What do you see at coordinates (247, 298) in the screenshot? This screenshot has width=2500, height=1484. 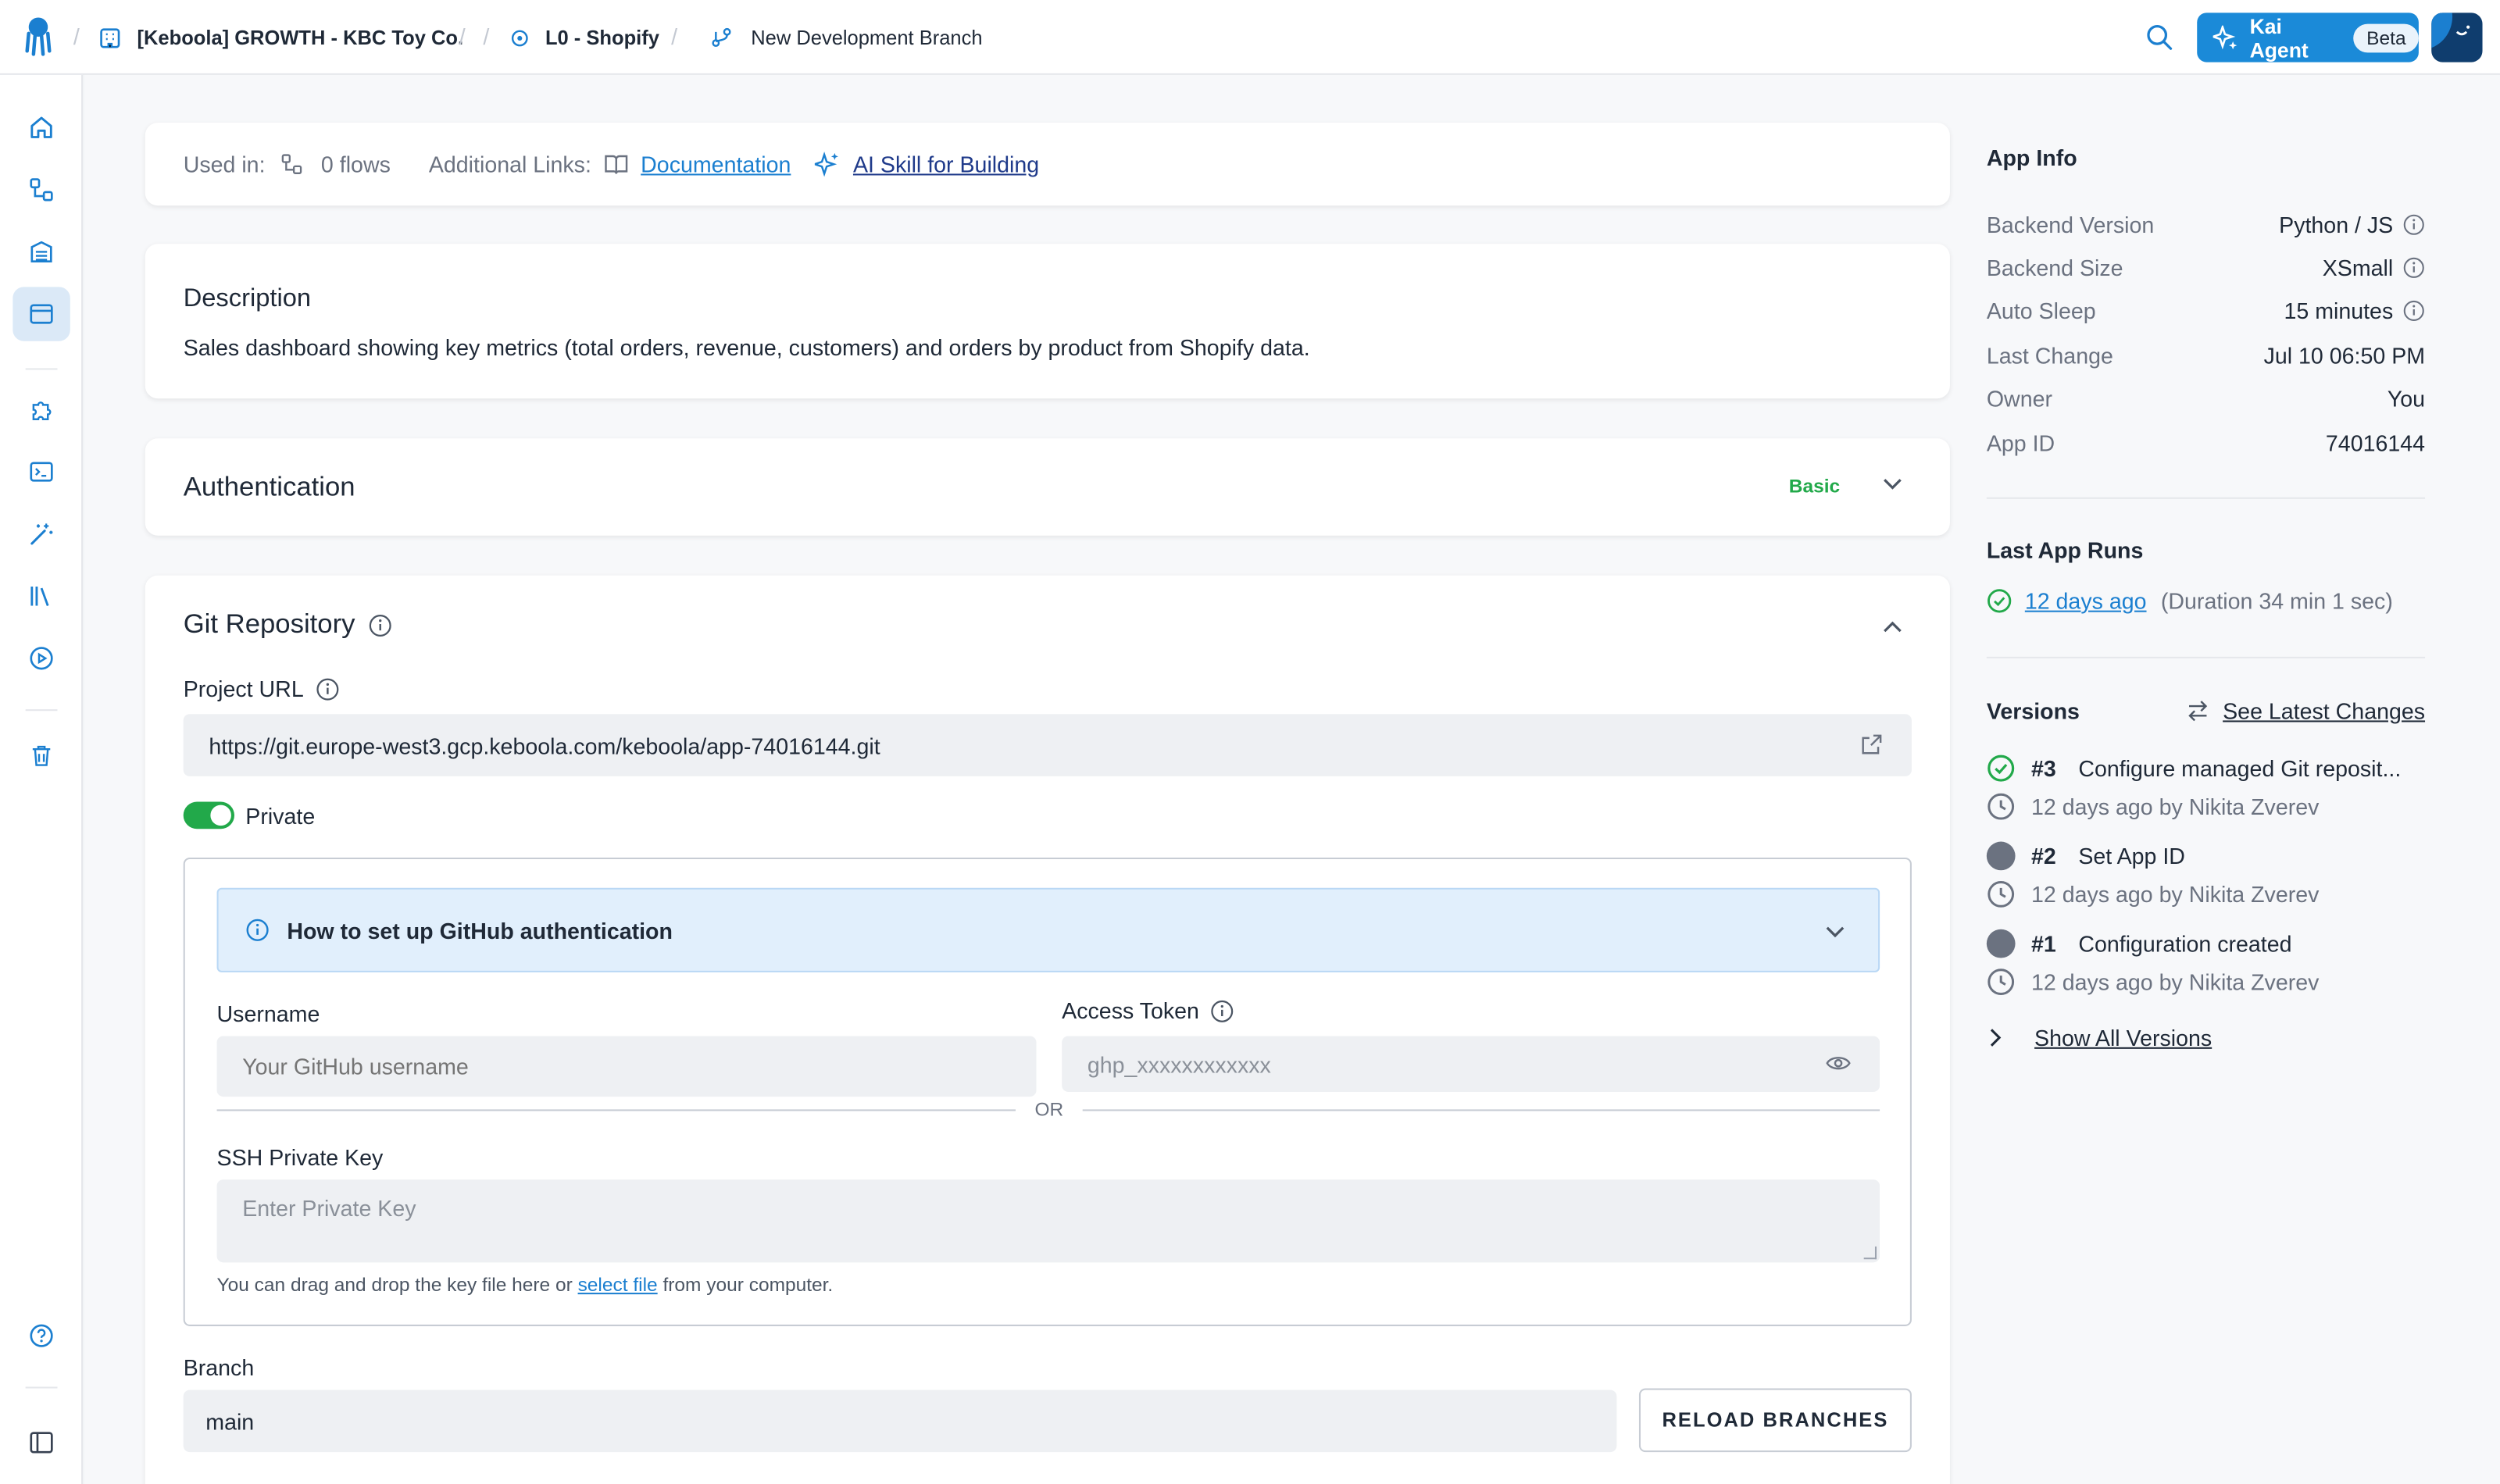 I see `description-title: Description` at bounding box center [247, 298].